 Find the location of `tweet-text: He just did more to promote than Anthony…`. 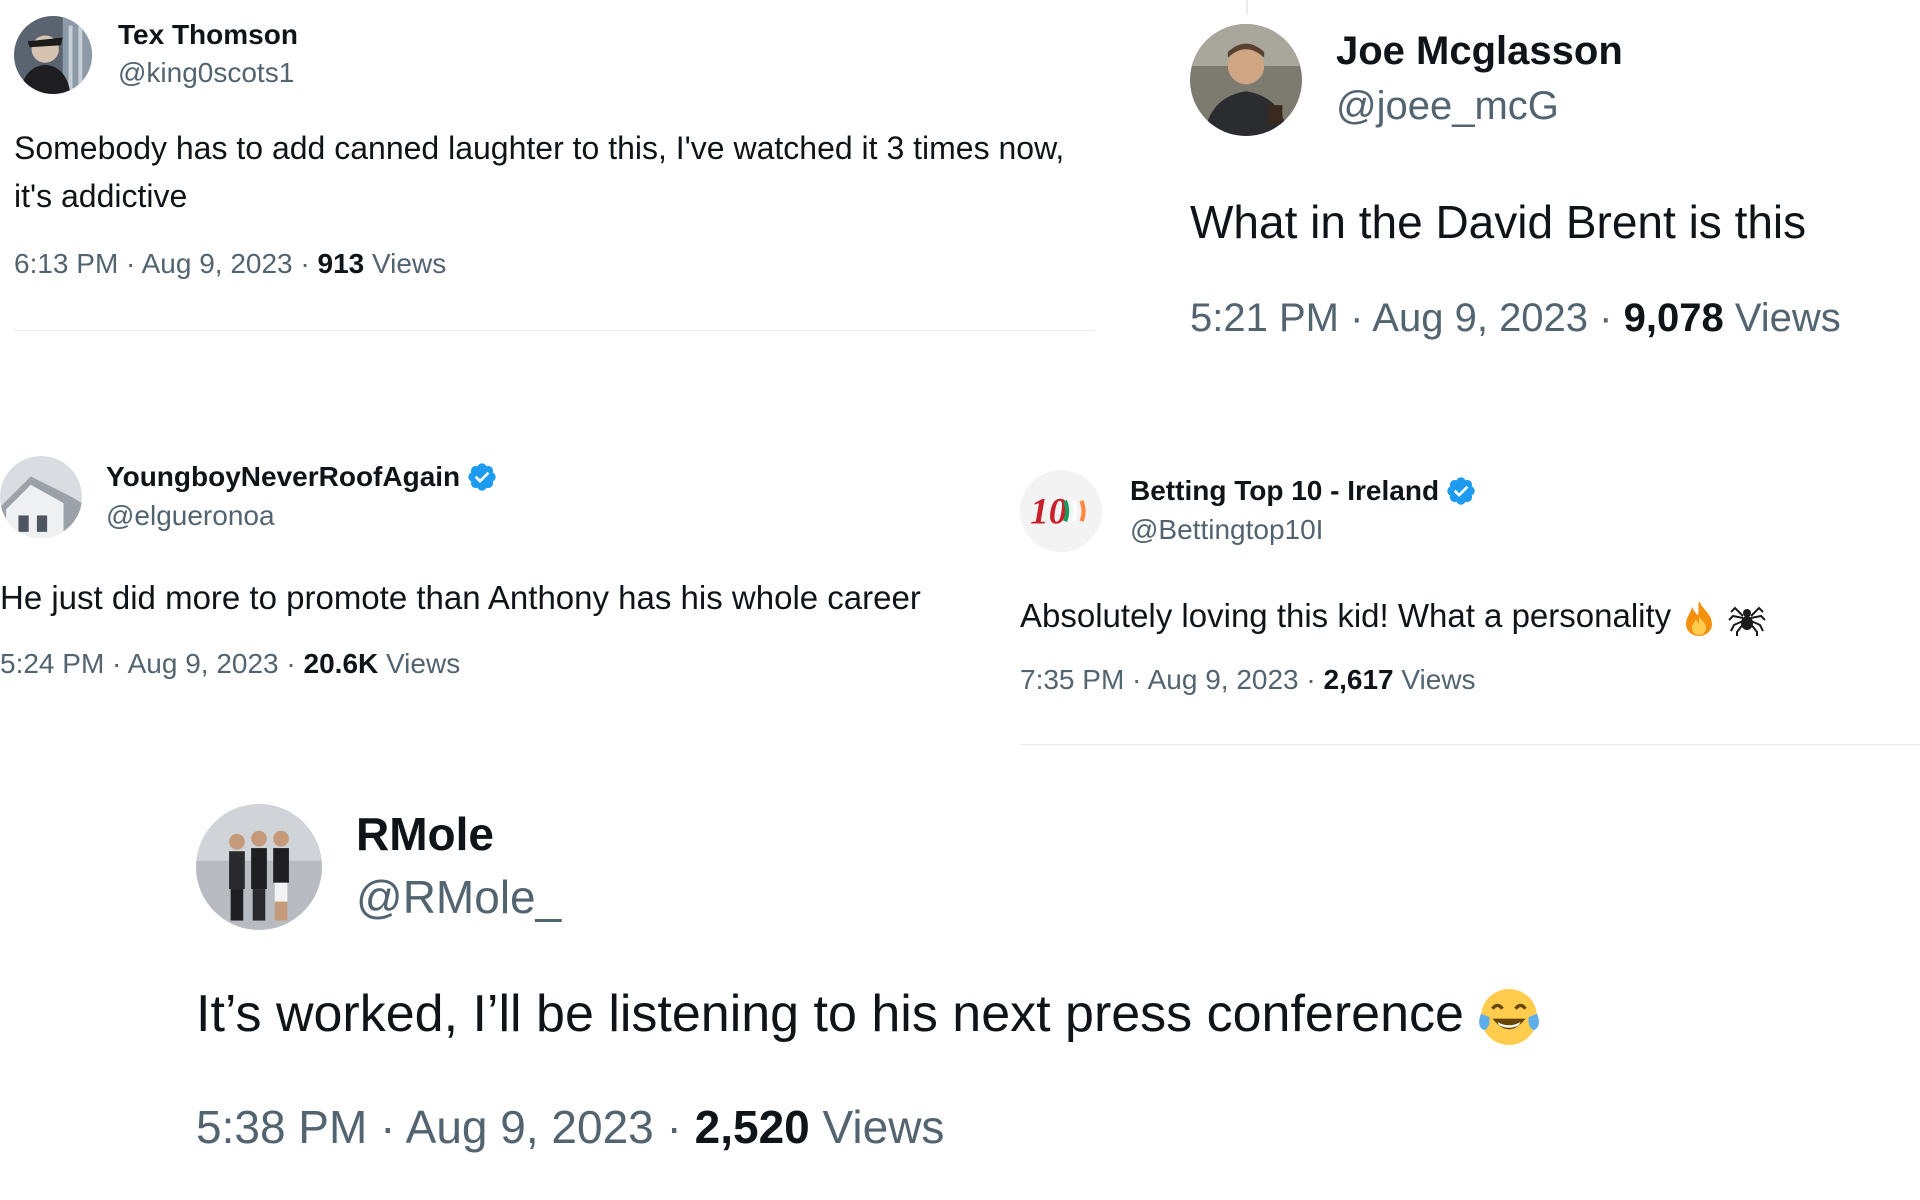

tweet-text: He just did more to promote than Anthony… is located at coordinates (460, 597).